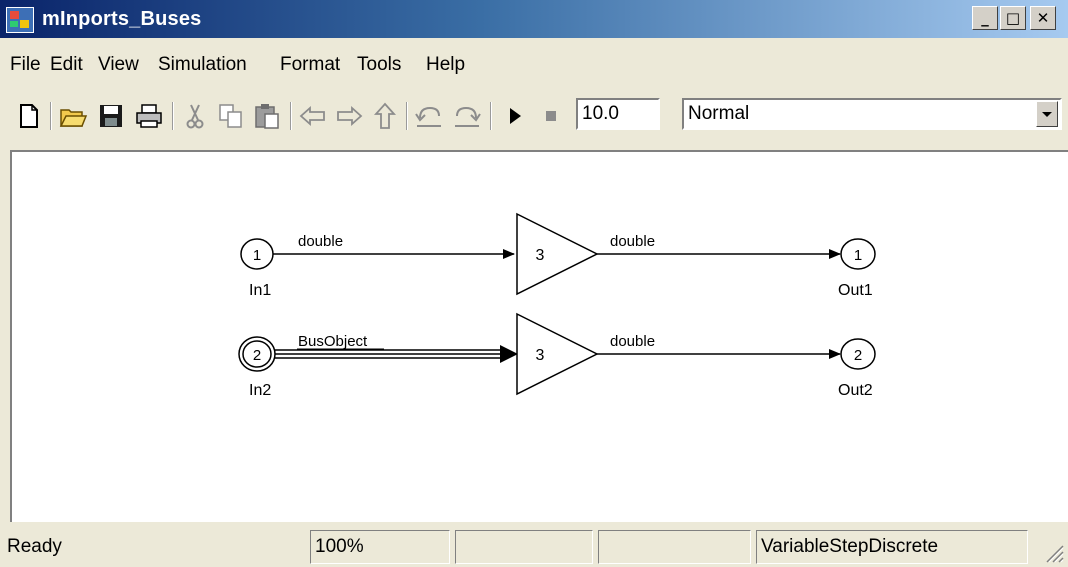  I want to click on cut-icon, so click(195, 116).